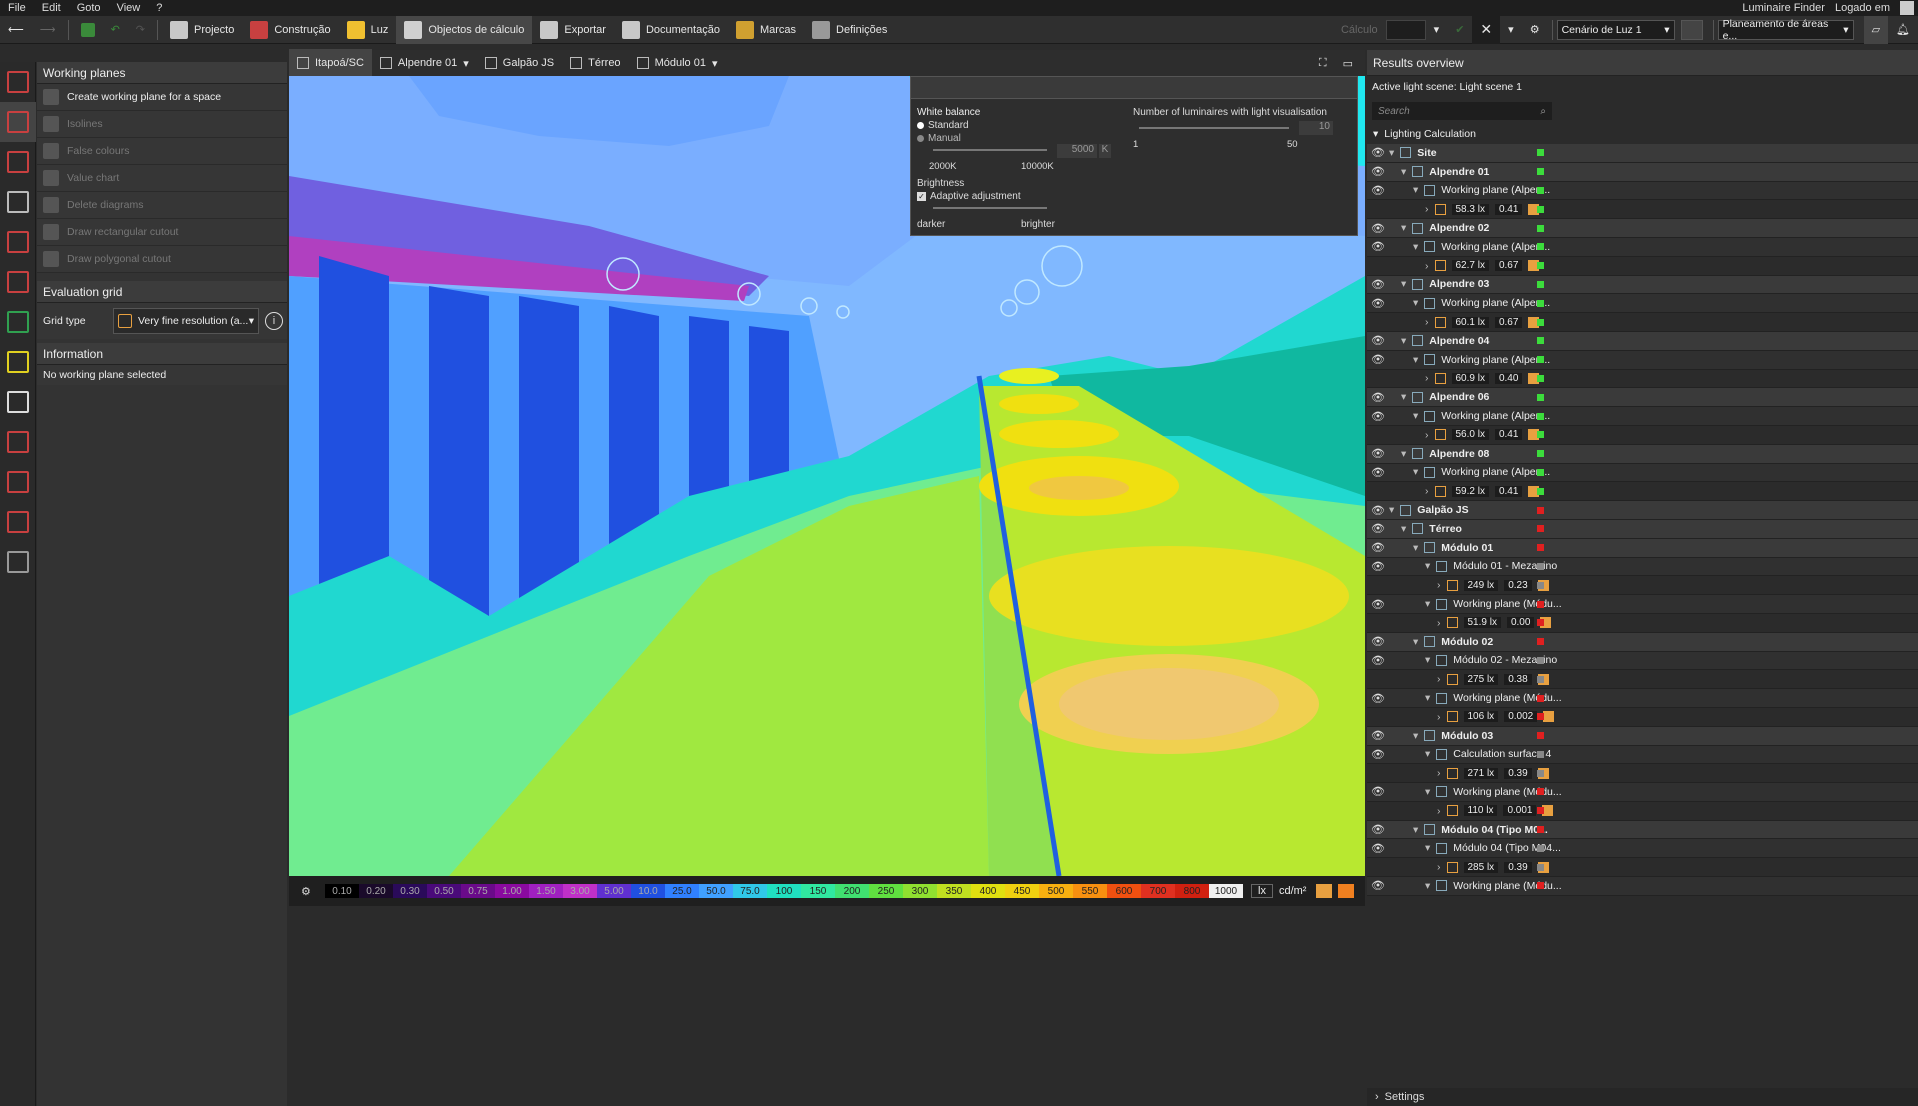 The image size is (1918, 1106). Describe the element at coordinates (18, 522) in the screenshot. I see `window-tool-button` at that location.